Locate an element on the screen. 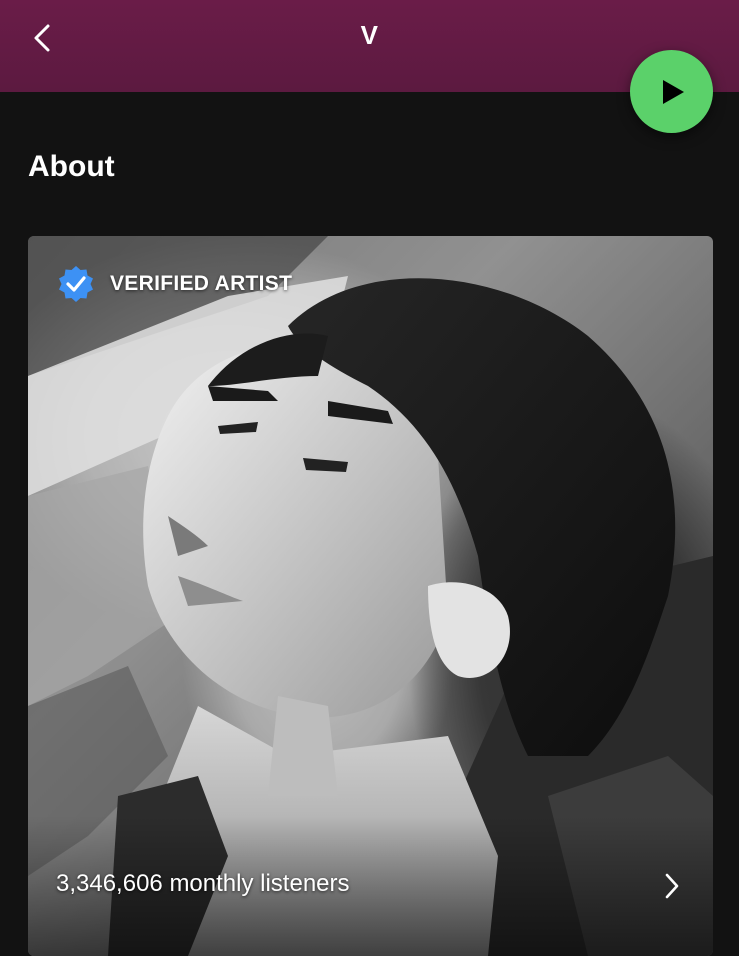  chevron-right-icon is located at coordinates (672, 886).